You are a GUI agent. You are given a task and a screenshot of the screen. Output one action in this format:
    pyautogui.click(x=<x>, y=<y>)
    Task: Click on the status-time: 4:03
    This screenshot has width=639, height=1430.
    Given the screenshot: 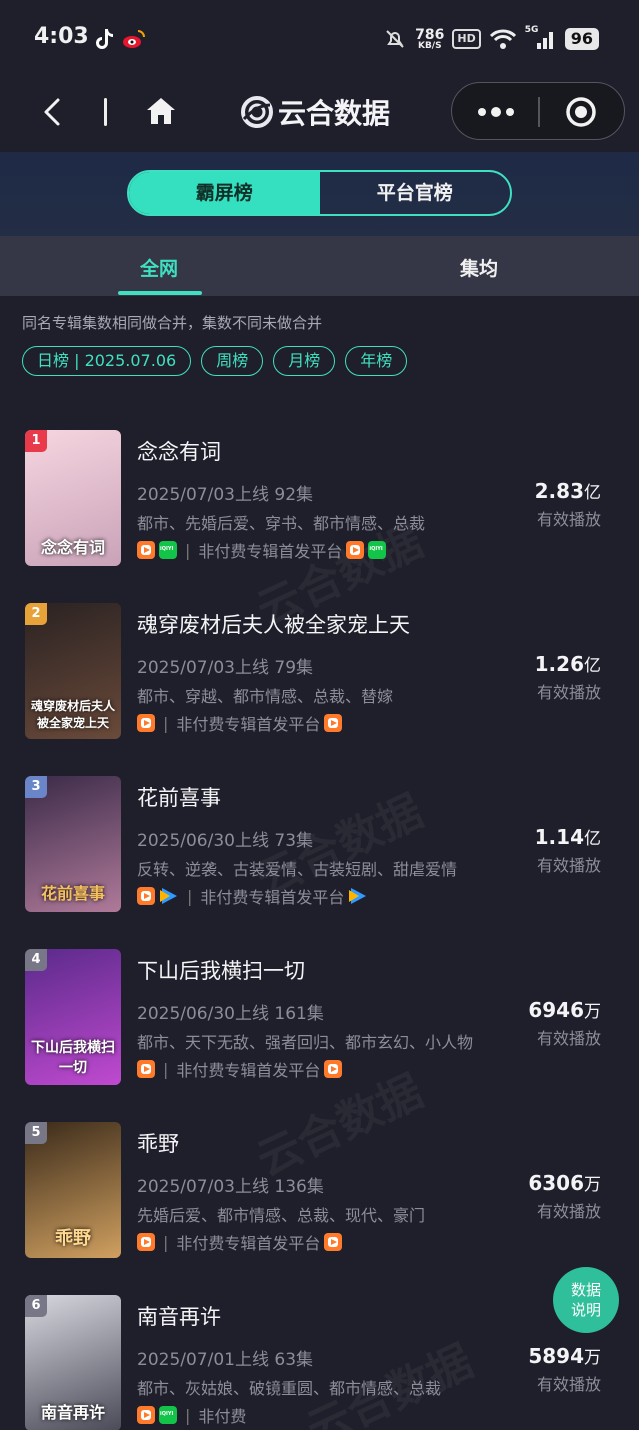 What is the action you would take?
    pyautogui.click(x=61, y=36)
    